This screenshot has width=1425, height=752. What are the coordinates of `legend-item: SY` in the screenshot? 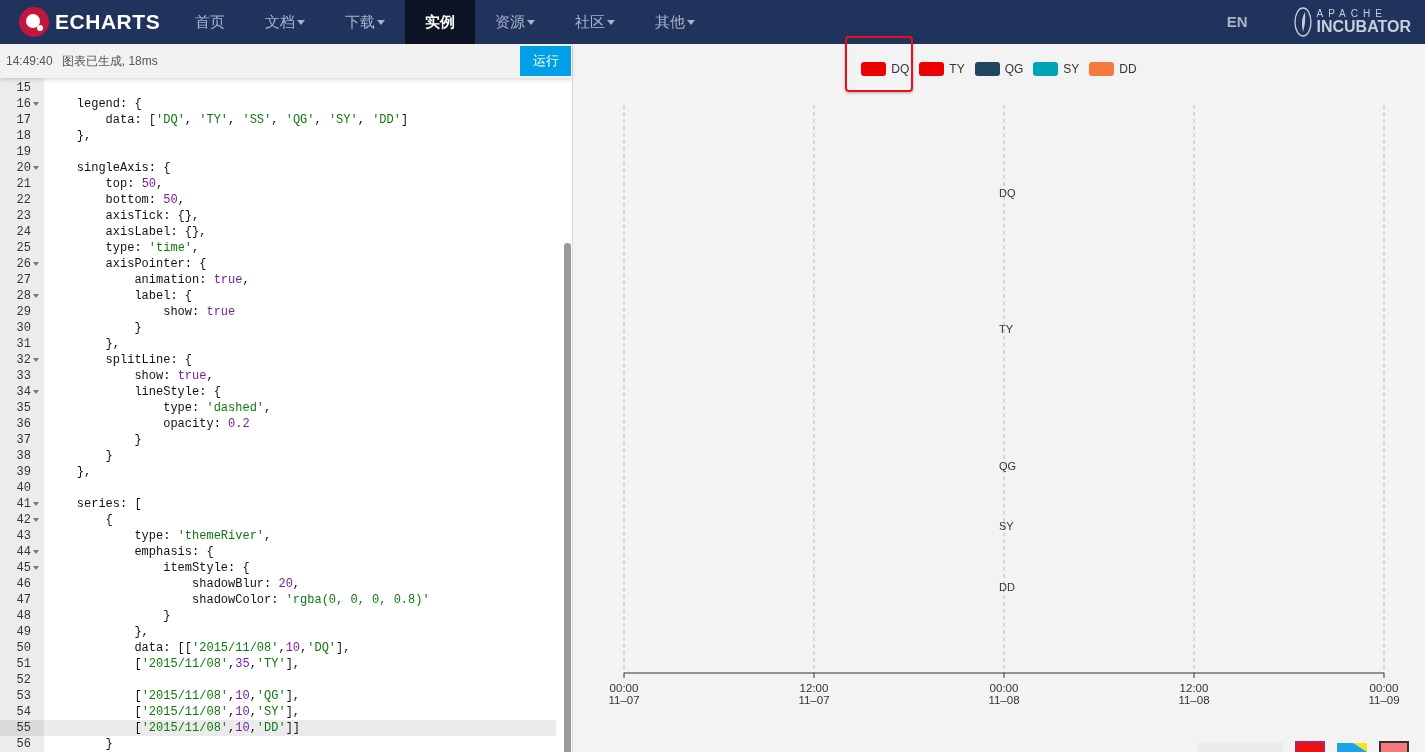 It's located at (1056, 69).